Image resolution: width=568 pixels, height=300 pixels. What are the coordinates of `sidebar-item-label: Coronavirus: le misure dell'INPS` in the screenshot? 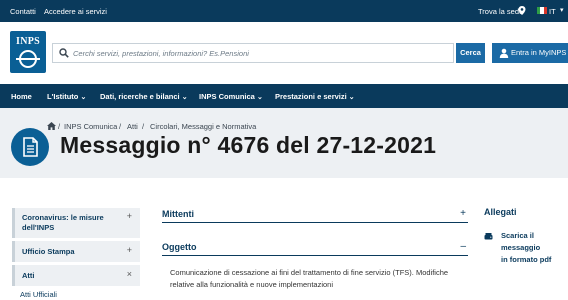 It's located at (63, 222).